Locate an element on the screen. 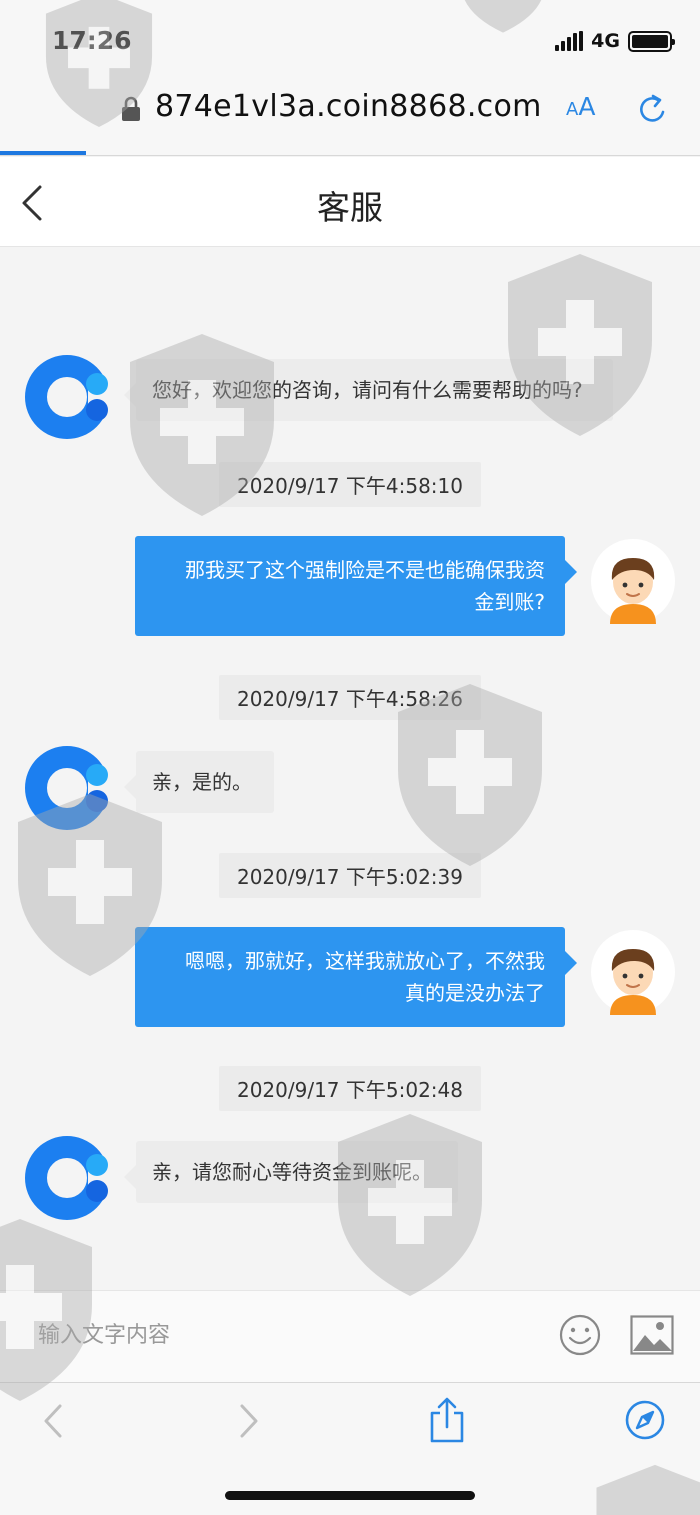 This screenshot has height=1515, width=700. compass-icon is located at coordinates (645, 1420).